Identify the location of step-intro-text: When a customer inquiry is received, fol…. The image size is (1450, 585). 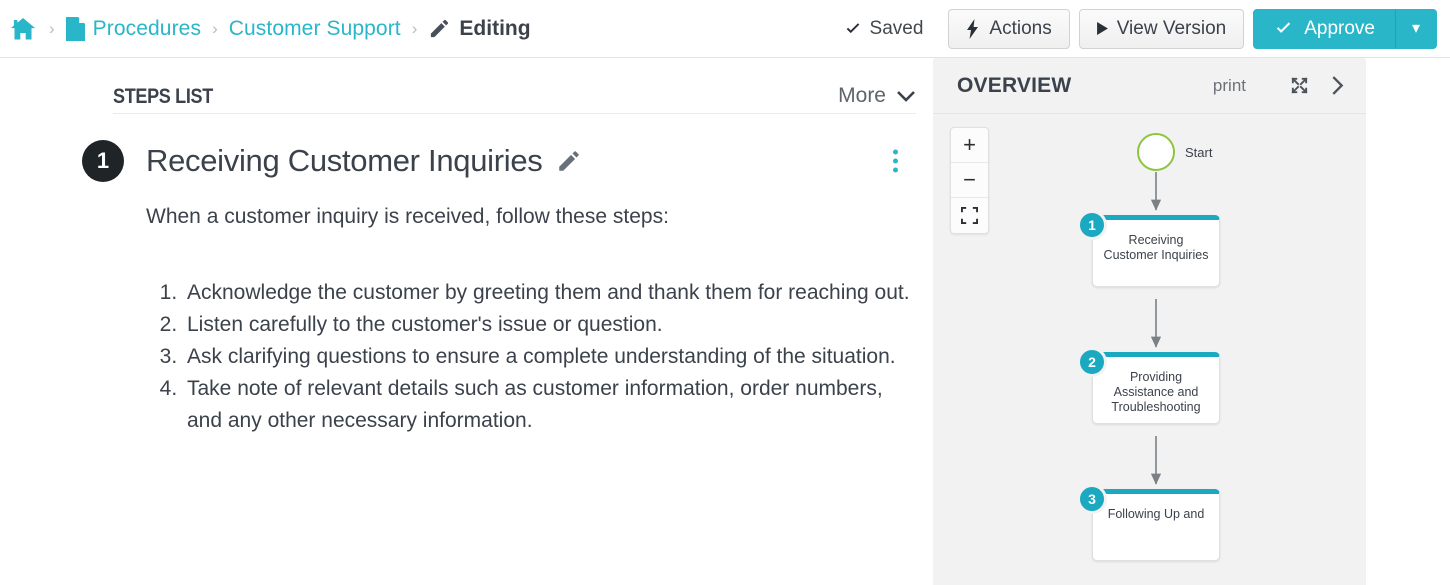
(407, 216).